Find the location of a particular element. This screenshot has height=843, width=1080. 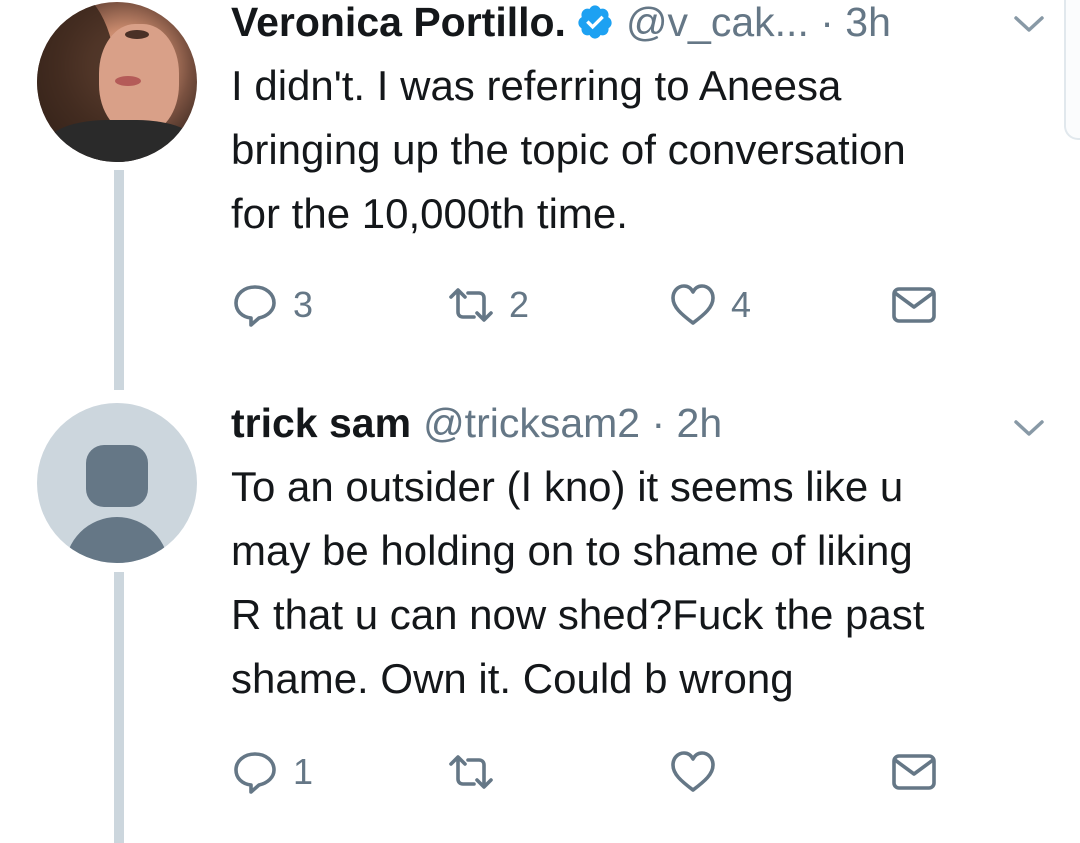

timestamp: 2h is located at coordinates (700, 423).